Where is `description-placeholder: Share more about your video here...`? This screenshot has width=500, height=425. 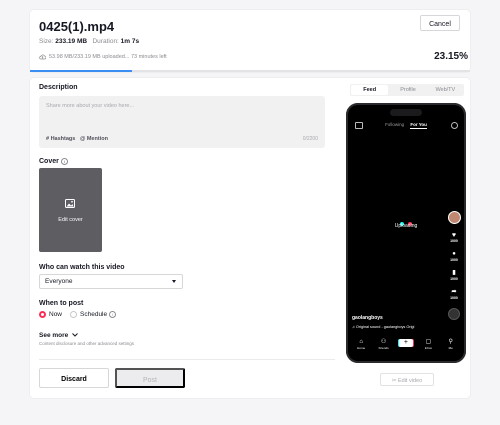 description-placeholder: Share more about your video here... is located at coordinates (90, 106).